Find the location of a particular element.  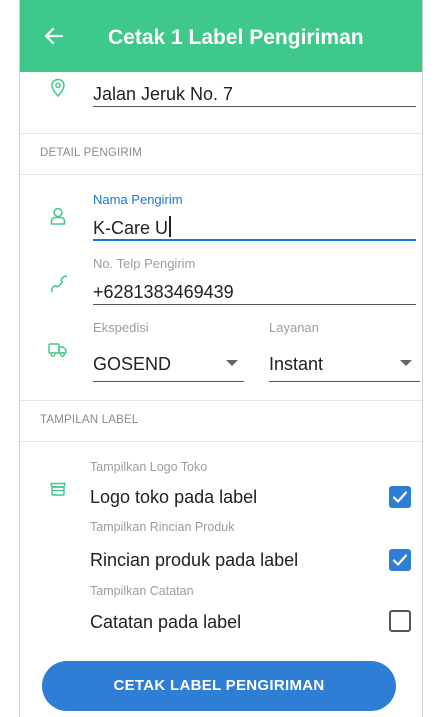

print-label-button-text: CETAK LABEL PENGIRIMAN is located at coordinates (219, 685).